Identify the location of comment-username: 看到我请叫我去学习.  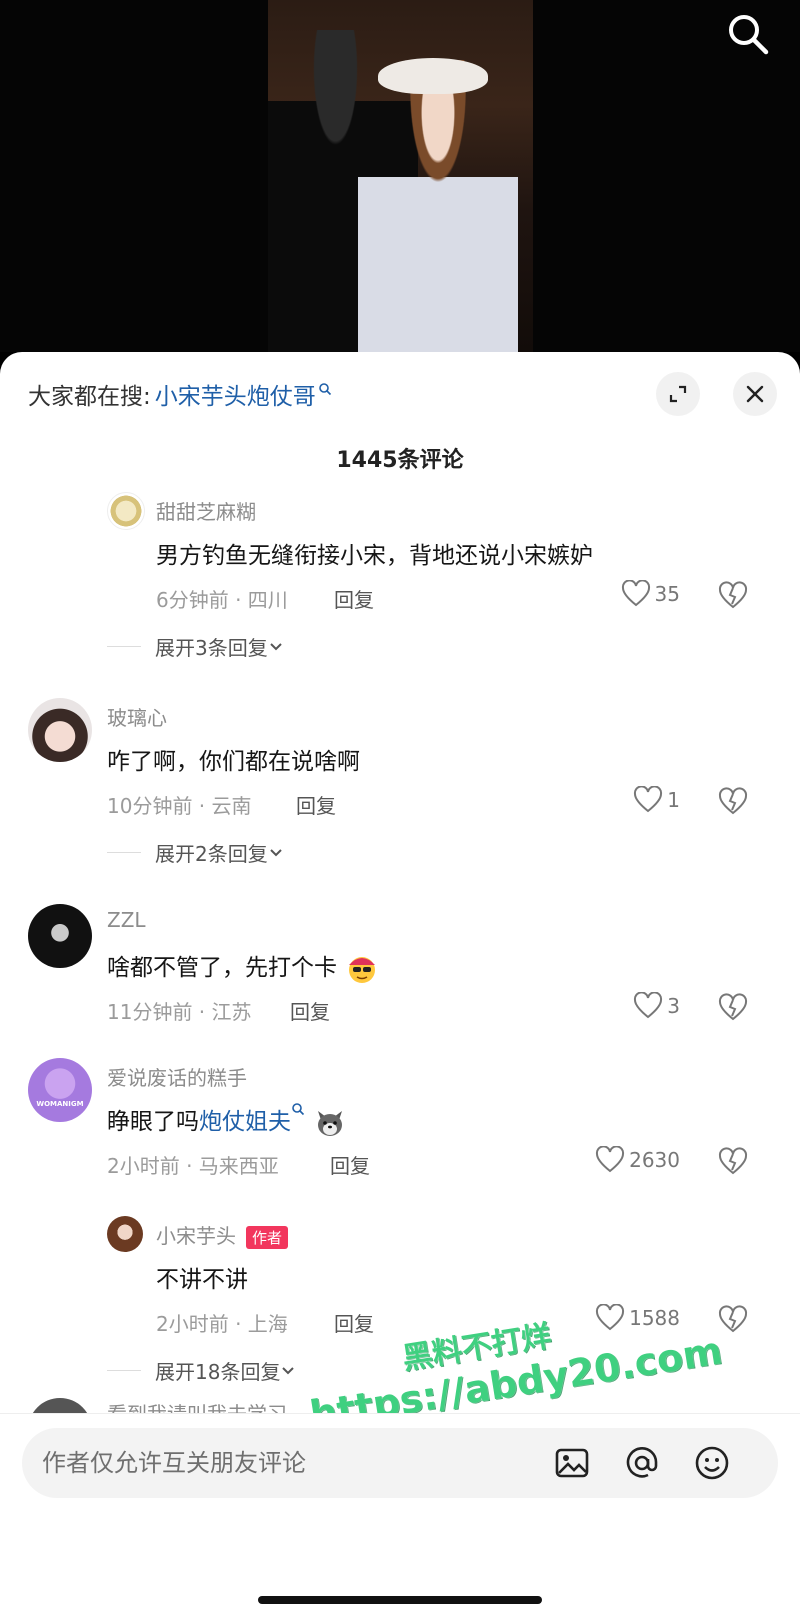
(197, 1405).